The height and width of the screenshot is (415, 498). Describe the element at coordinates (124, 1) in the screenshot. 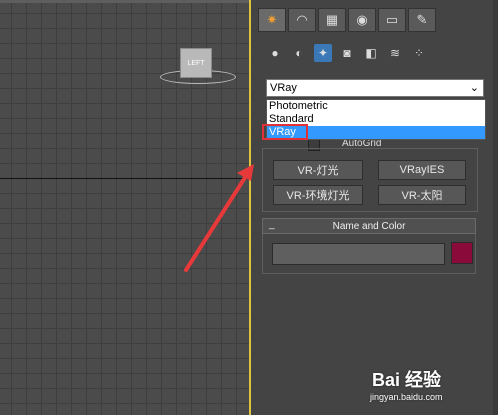

I see `viewport-top-edge` at that location.